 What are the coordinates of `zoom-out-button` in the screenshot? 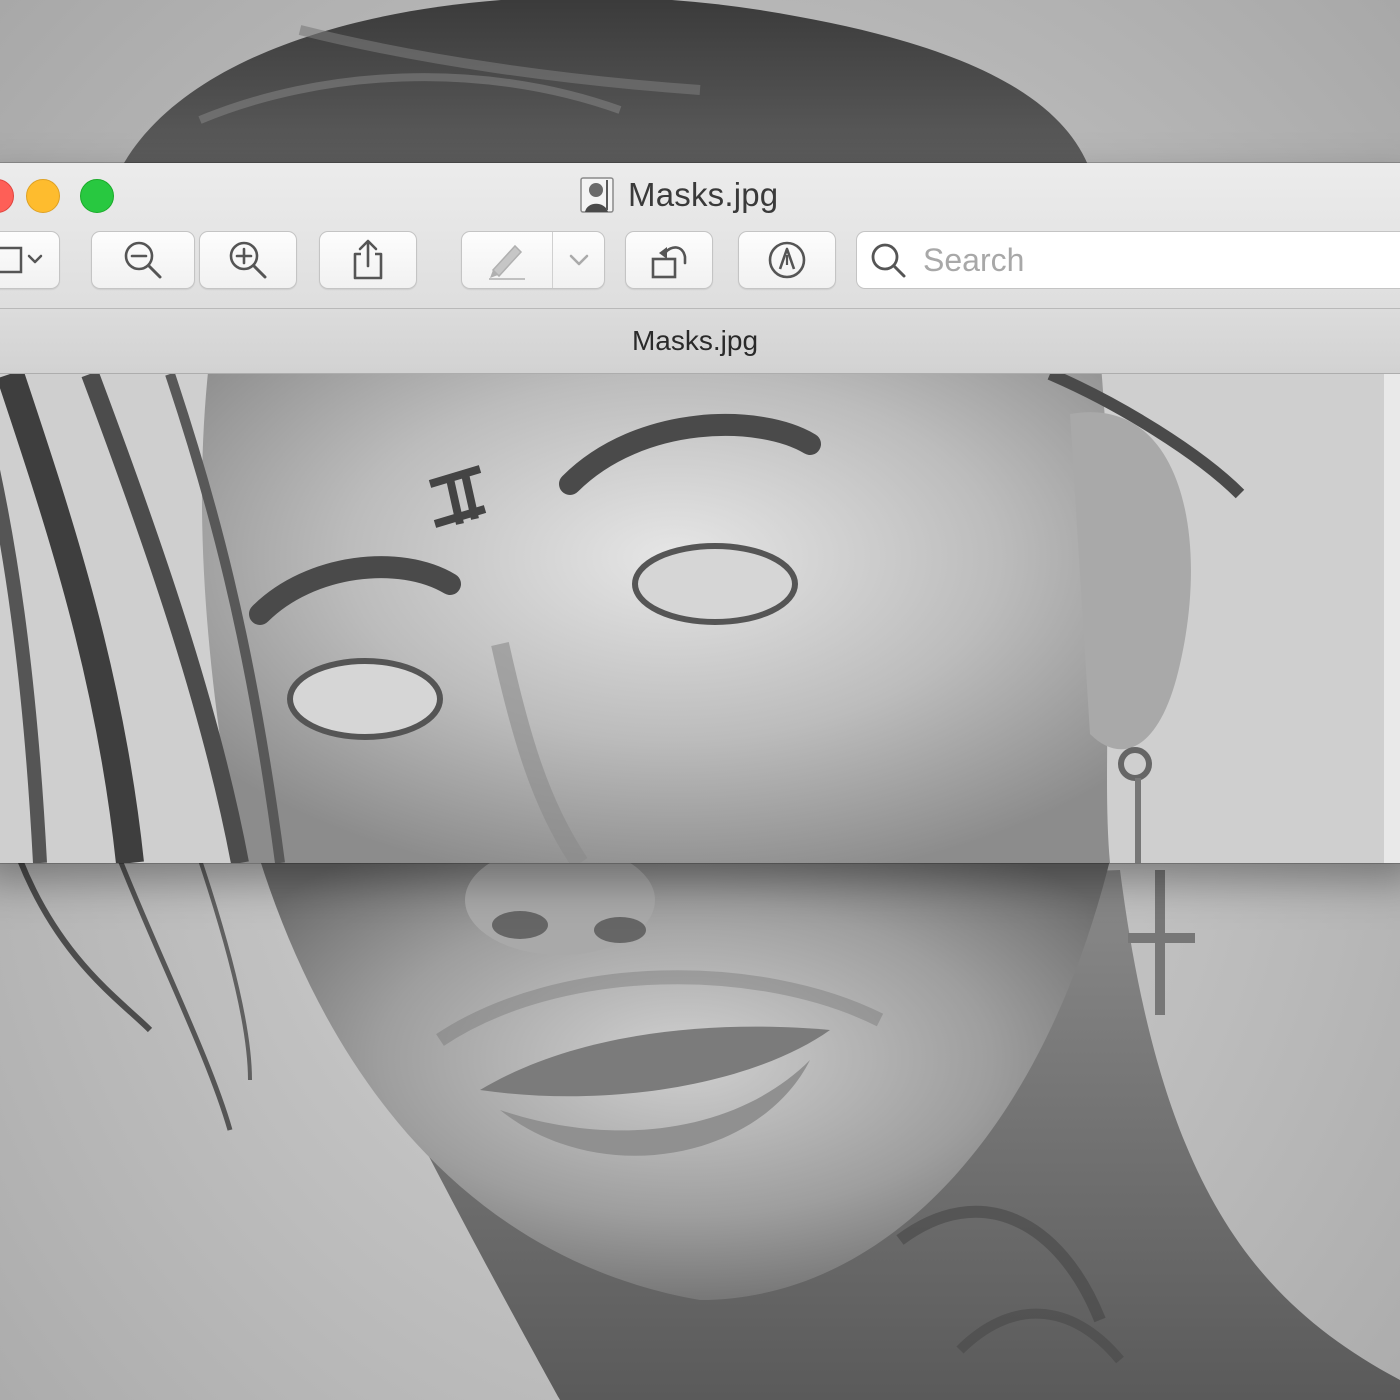 It's located at (143, 260).